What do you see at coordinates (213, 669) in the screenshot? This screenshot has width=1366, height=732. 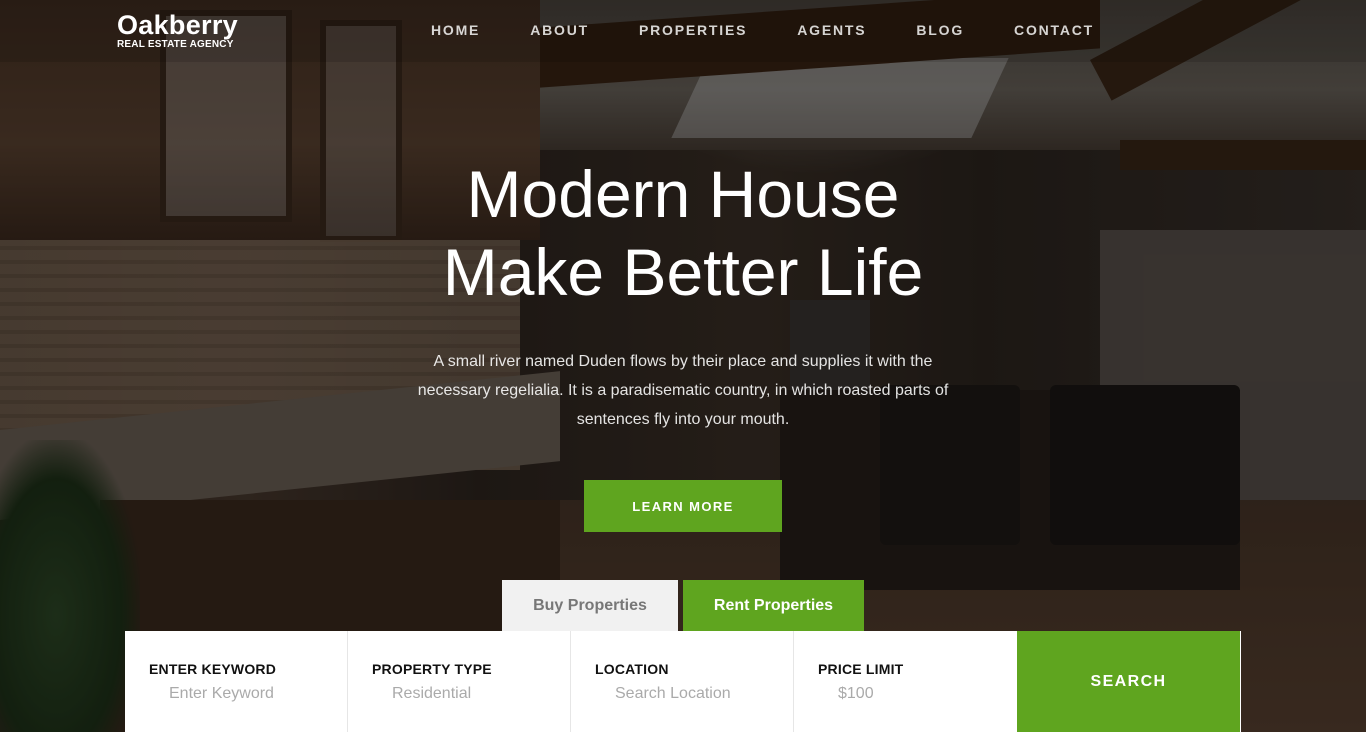 I see `keyword-label: ENTER KEYWORD` at bounding box center [213, 669].